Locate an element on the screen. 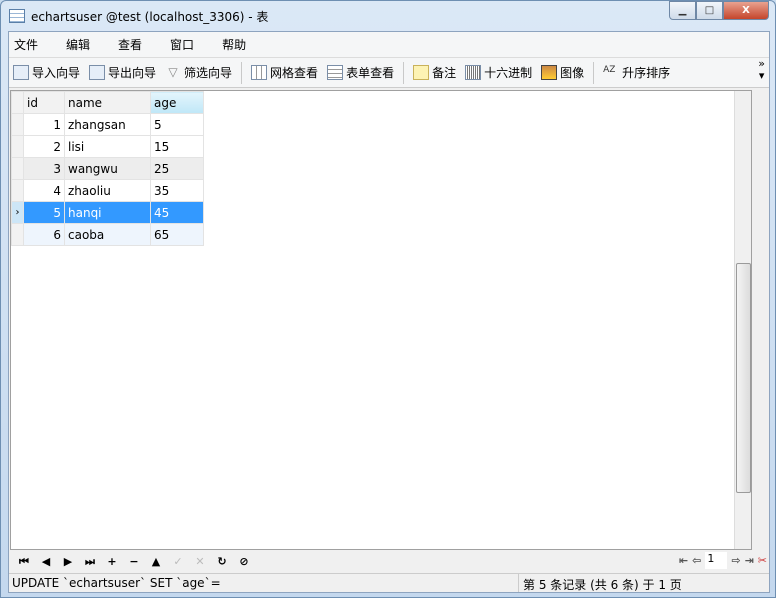 The image size is (776, 598). menu-bar: 文件 编辑 查看 窗口 帮助 is located at coordinates (389, 45).